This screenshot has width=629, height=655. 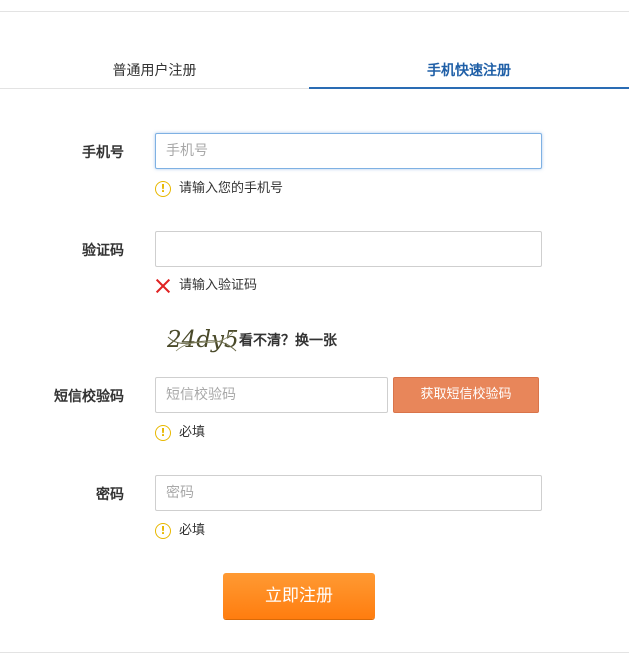 I want to click on phone-label: 手机号, so click(x=103, y=153).